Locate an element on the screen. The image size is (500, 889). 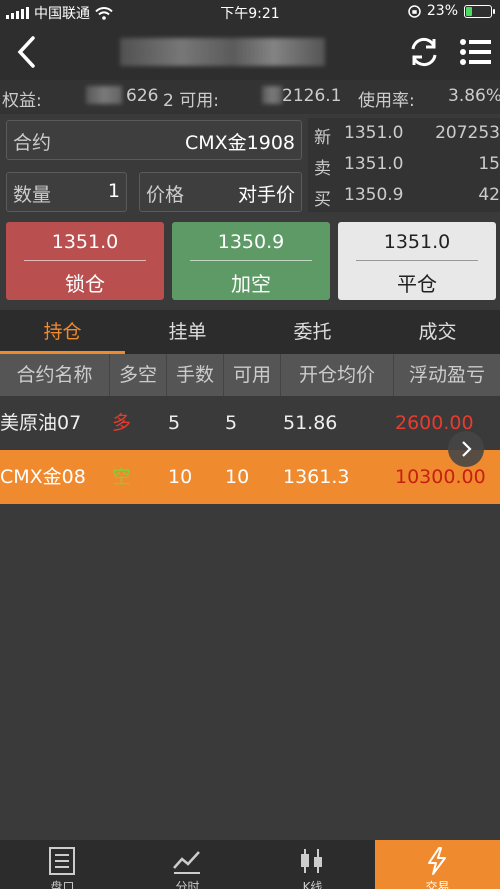
position-qty: 10 is located at coordinates (180, 477).